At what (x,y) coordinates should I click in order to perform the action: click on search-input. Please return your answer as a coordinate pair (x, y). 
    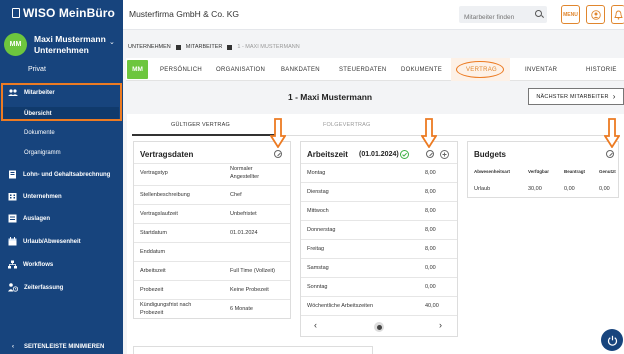
    Looking at the image, I should click on (494, 17).